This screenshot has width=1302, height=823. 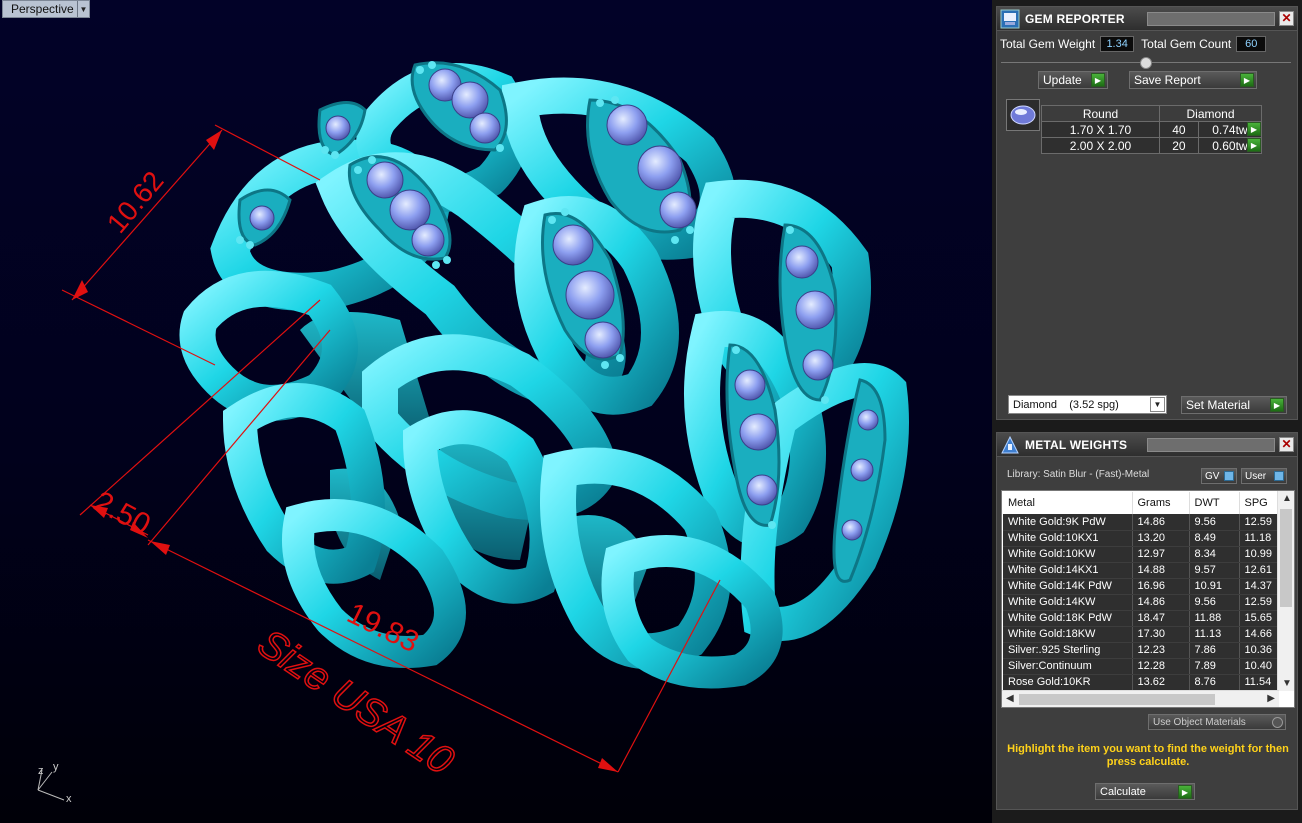 I want to click on table-row: White Gold:14KX1 14.88 9.57 12.61, so click(x=1141, y=570).